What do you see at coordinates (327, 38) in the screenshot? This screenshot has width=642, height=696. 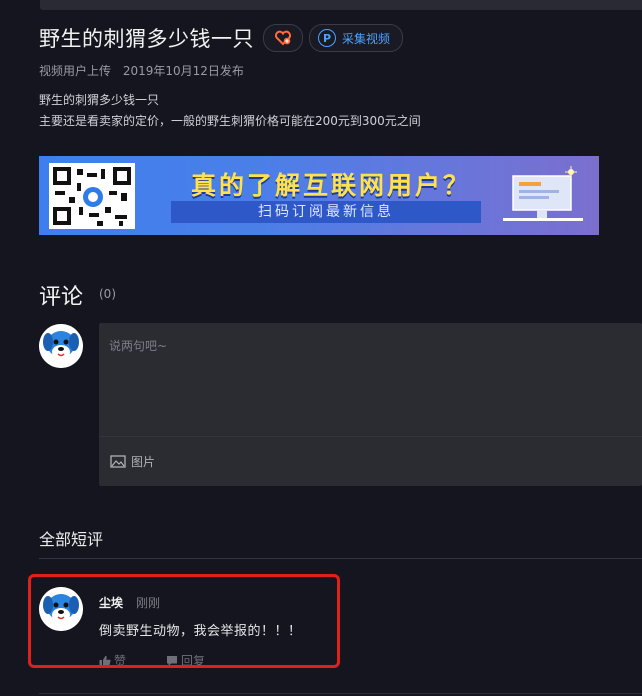 I see `p-badge-icon: P` at bounding box center [327, 38].